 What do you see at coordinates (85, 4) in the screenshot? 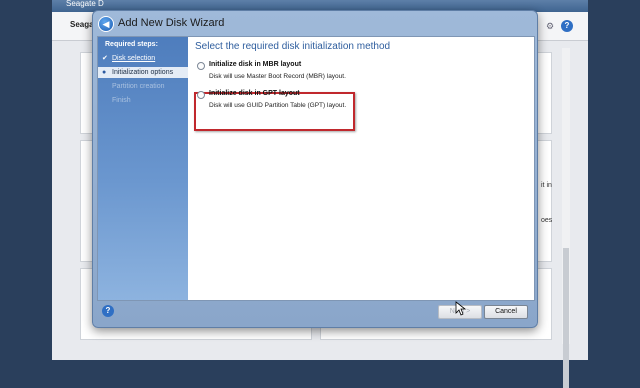
I see `background-app-title: Seagate D` at bounding box center [85, 4].